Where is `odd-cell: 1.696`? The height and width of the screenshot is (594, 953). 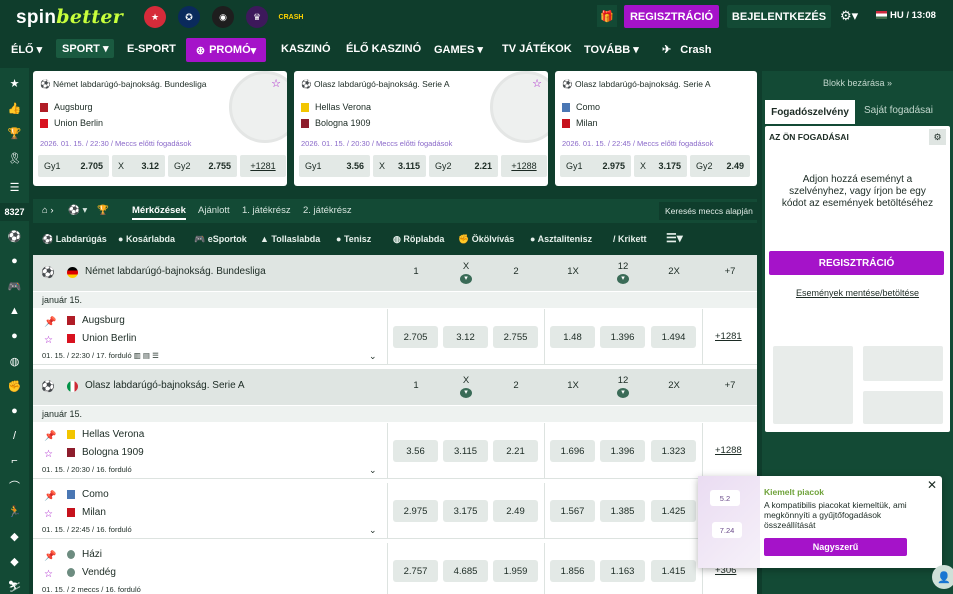 odd-cell: 1.696 is located at coordinates (572, 451).